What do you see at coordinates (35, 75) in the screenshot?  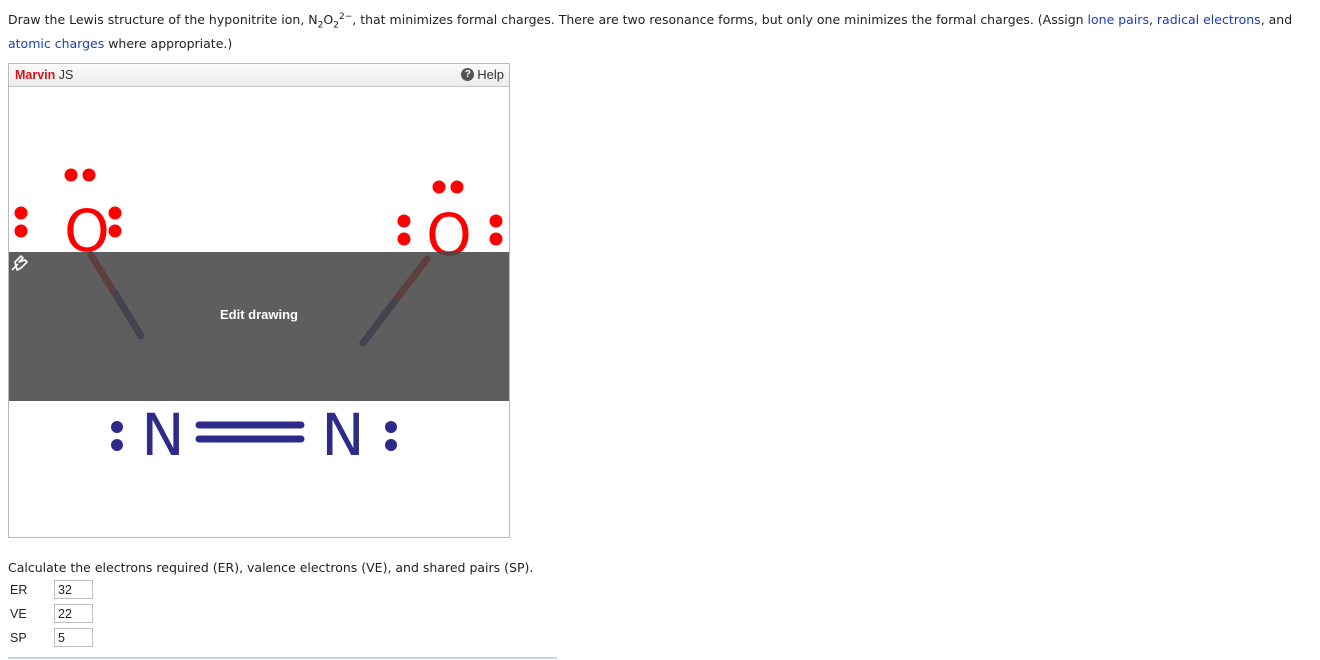 I see `marvin-brand: Marvin` at bounding box center [35, 75].